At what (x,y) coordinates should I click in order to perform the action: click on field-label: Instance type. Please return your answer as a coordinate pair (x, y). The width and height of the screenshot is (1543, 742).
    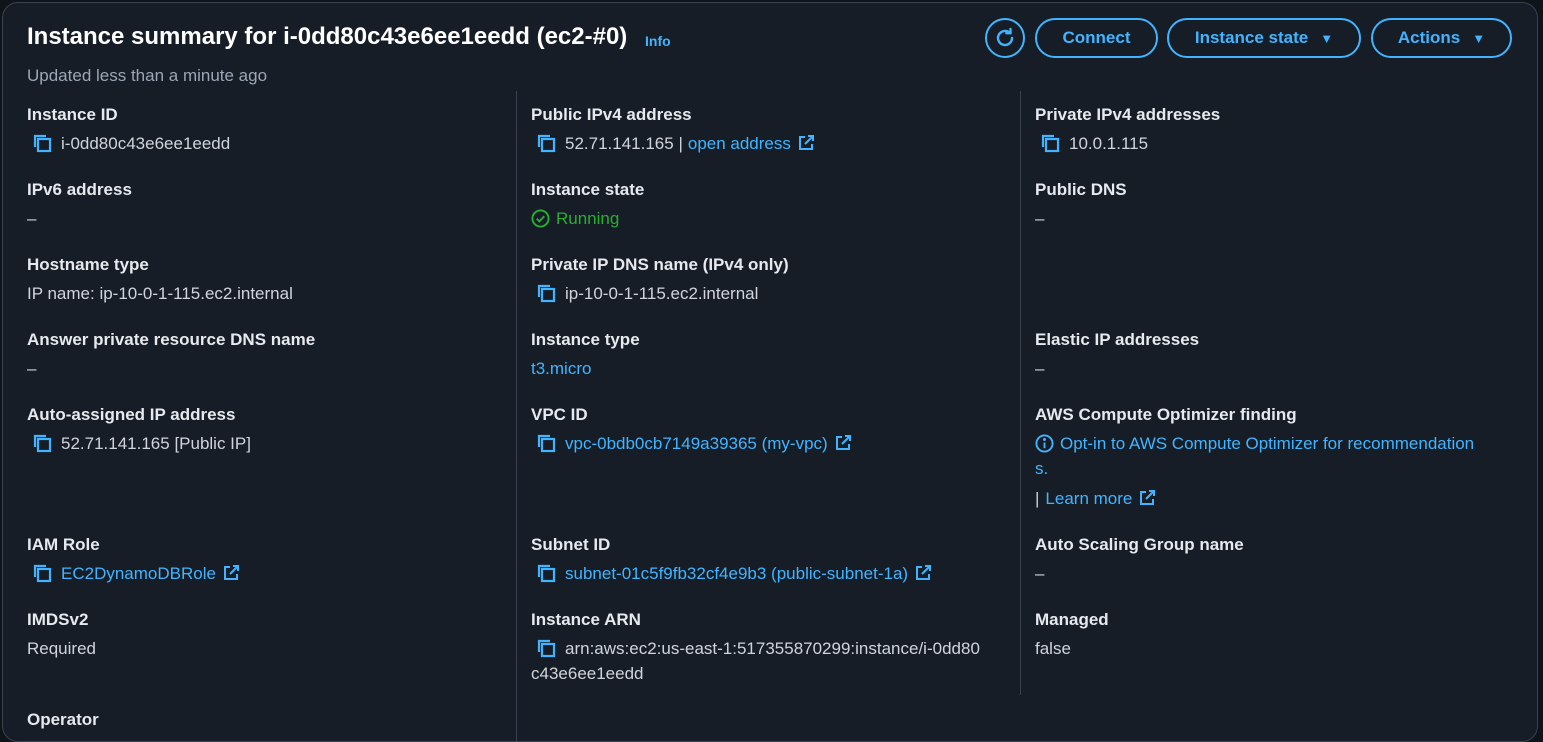
    Looking at the image, I should click on (585, 339).